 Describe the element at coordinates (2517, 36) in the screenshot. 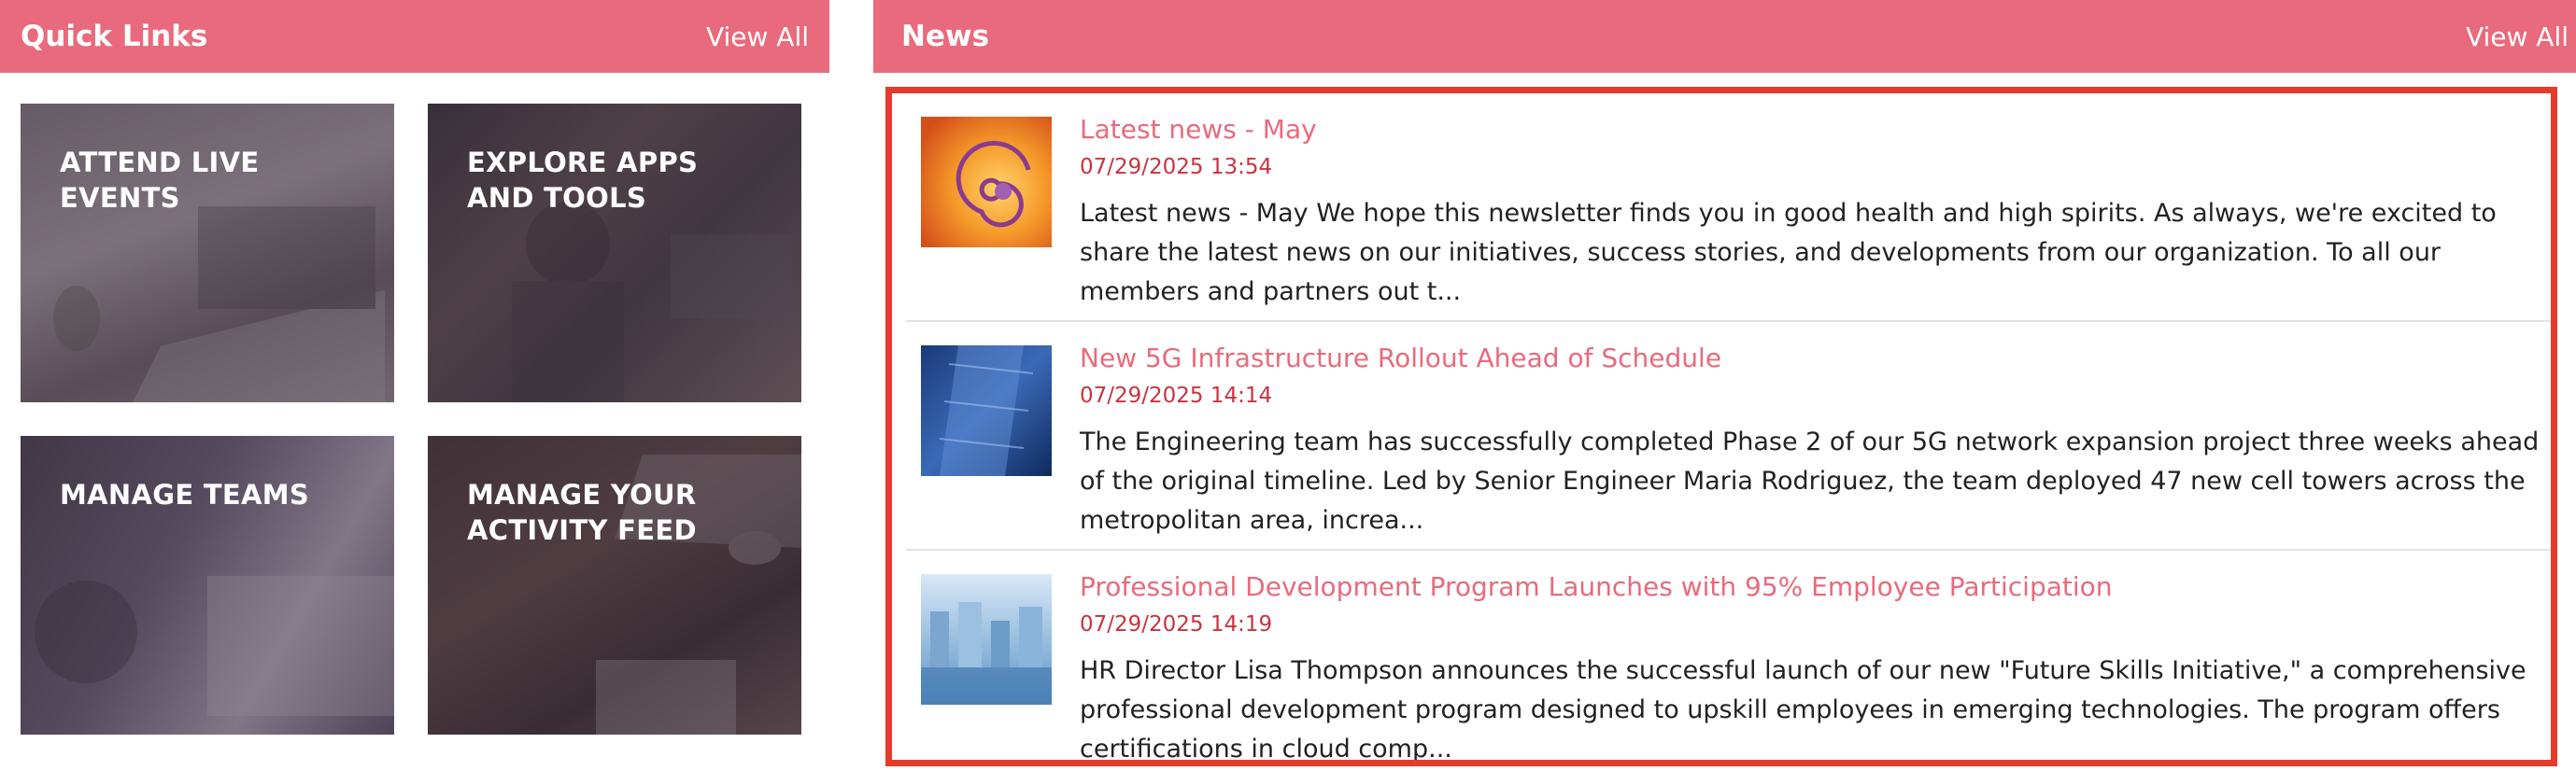

I see `news-view-all-link: View All` at that location.